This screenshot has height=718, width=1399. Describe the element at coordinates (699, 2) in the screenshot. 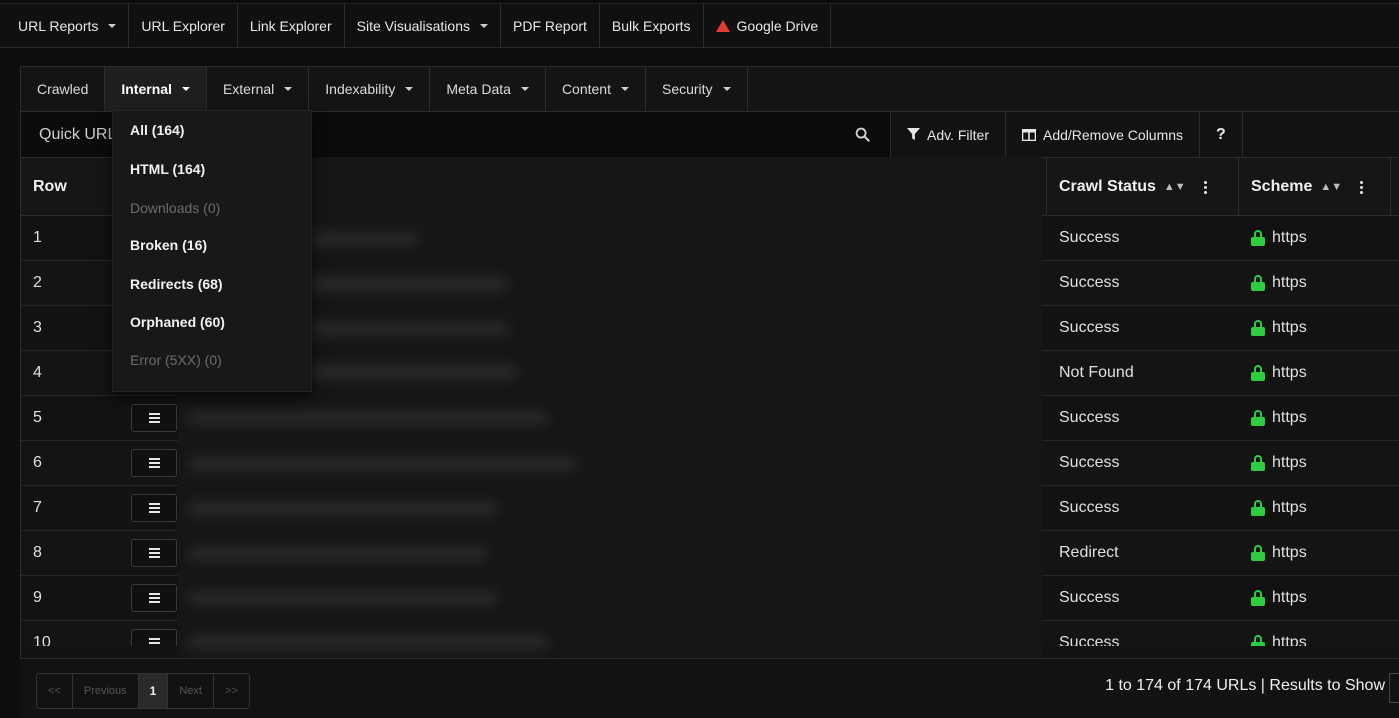

I see `top-strip` at that location.